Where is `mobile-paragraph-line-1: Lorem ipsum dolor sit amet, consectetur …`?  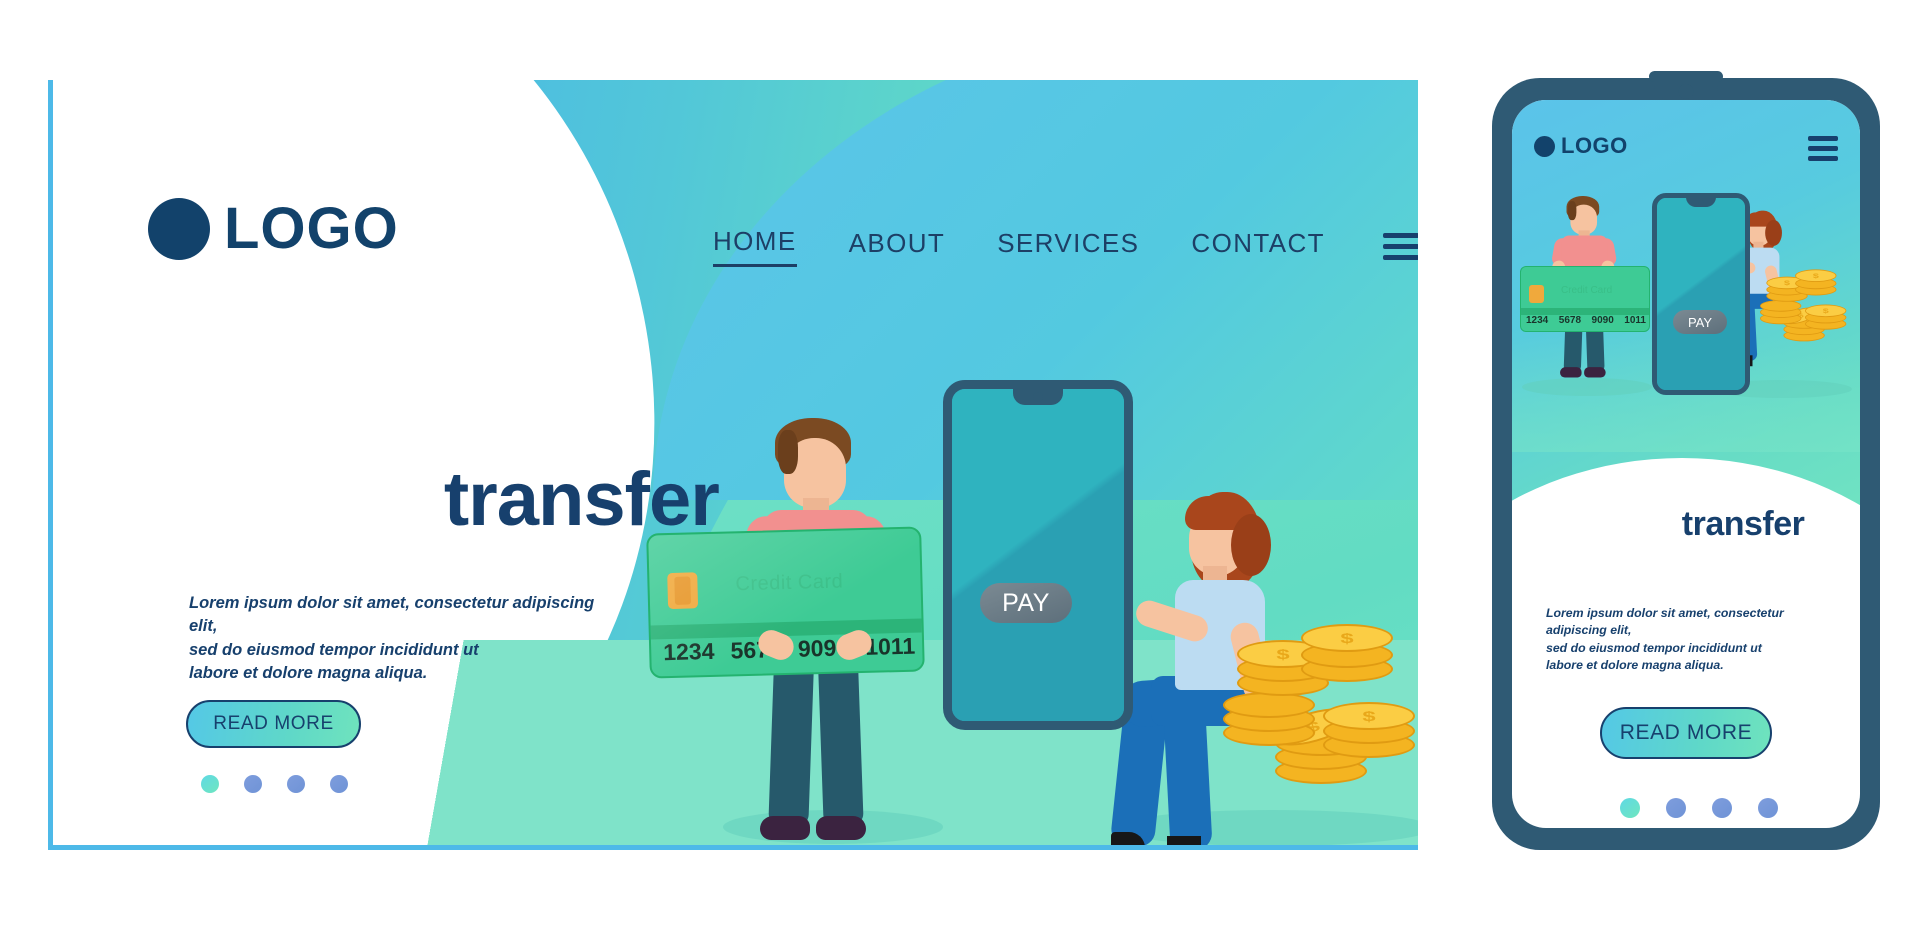
mobile-paragraph-line-1: Lorem ipsum dolor sit amet, consectetur … is located at coordinates (1665, 622).